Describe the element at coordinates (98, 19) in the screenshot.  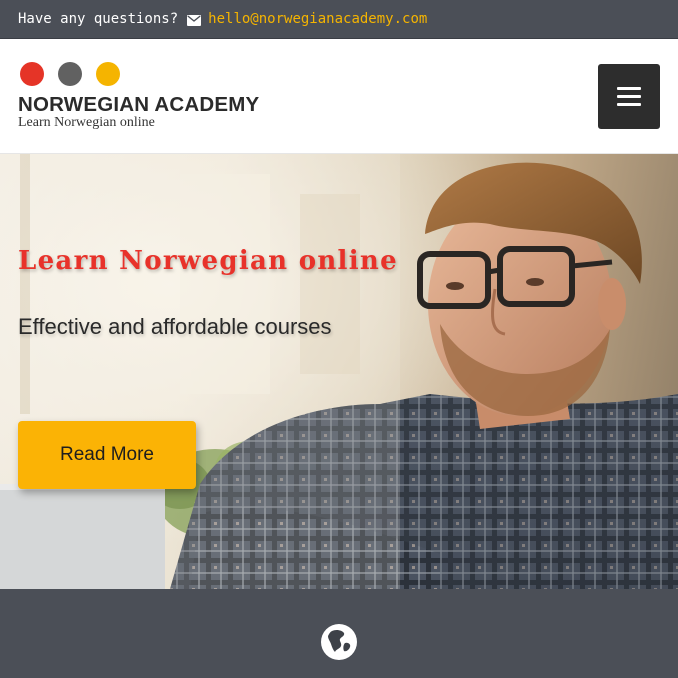
I see `contact-question: Have any questions?` at that location.